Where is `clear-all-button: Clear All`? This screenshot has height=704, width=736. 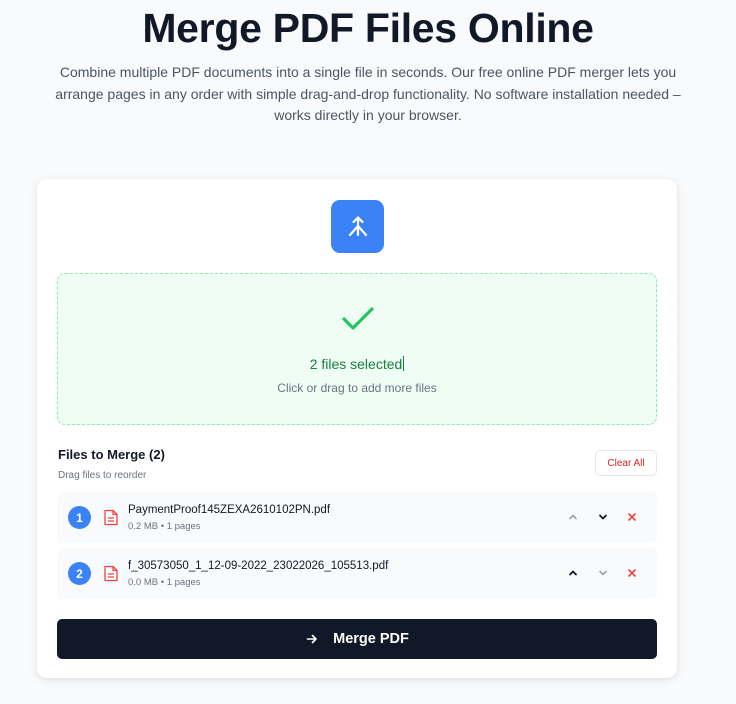
clear-all-button: Clear All is located at coordinates (626, 463).